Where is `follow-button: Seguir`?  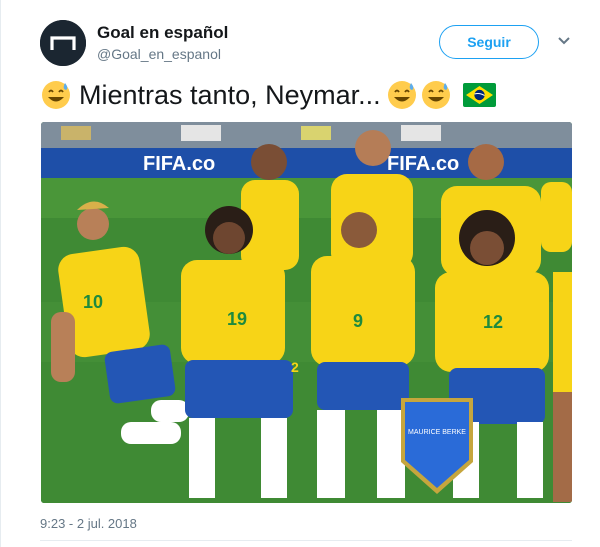
follow-button: Seguir is located at coordinates (489, 42).